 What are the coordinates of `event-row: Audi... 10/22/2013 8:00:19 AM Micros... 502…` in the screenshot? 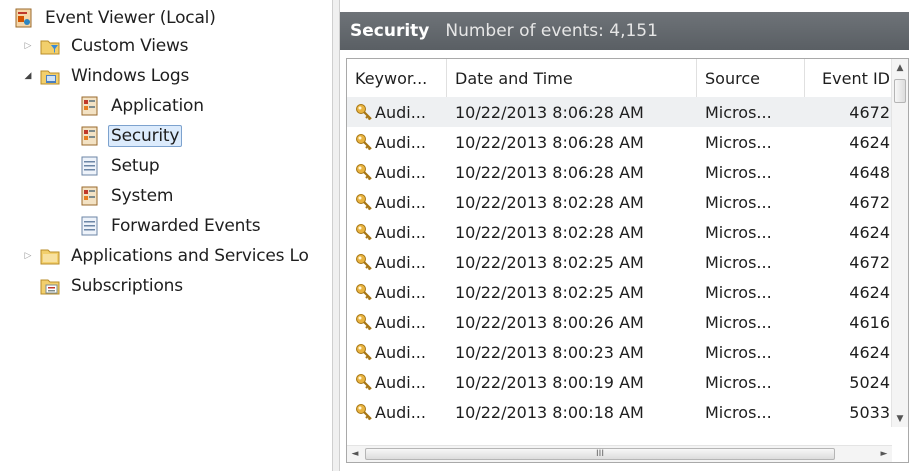 It's located at (619, 382).